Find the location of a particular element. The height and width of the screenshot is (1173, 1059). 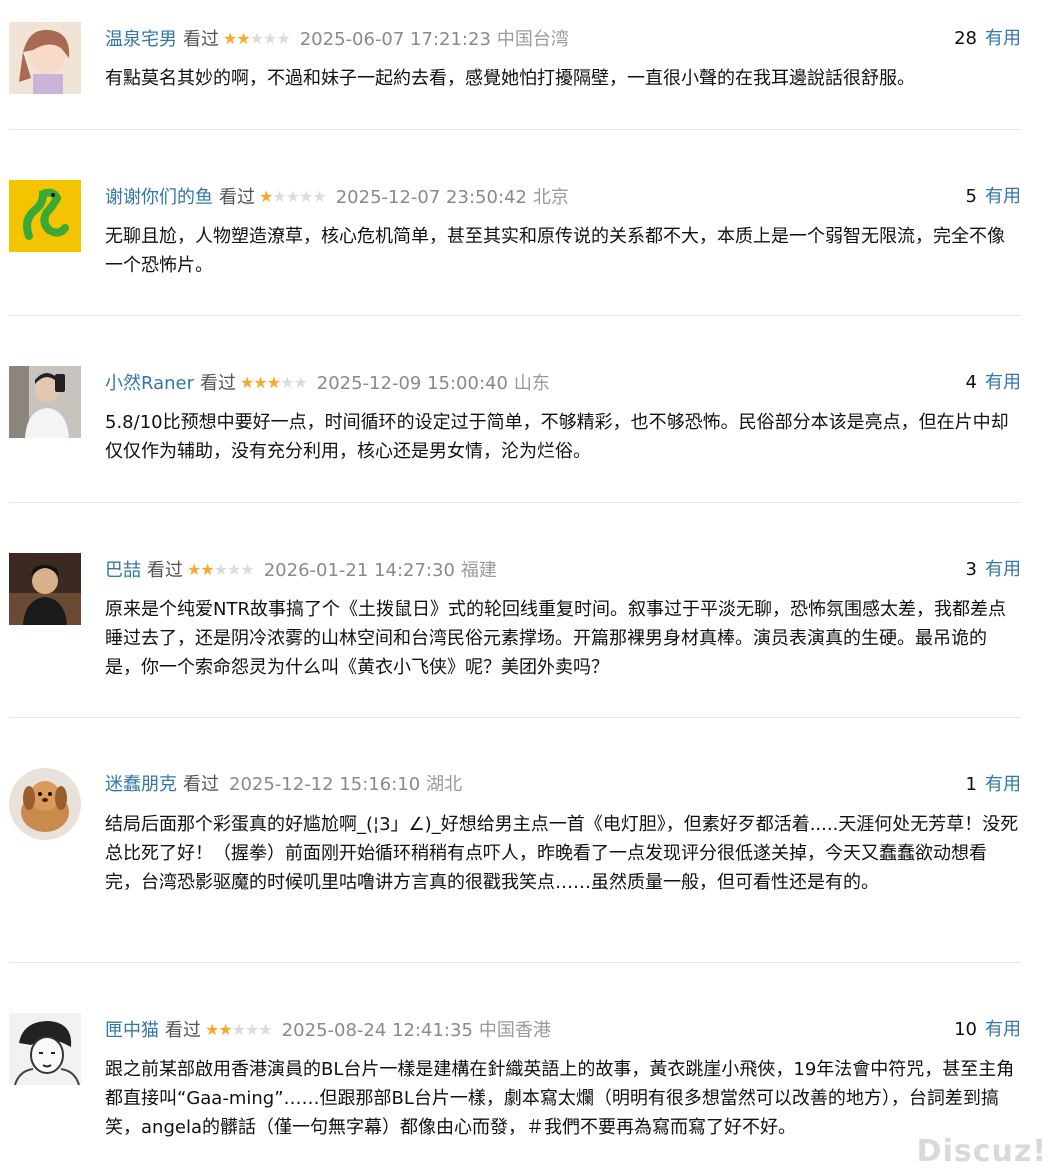

review-location: 福建 is located at coordinates (478, 570).